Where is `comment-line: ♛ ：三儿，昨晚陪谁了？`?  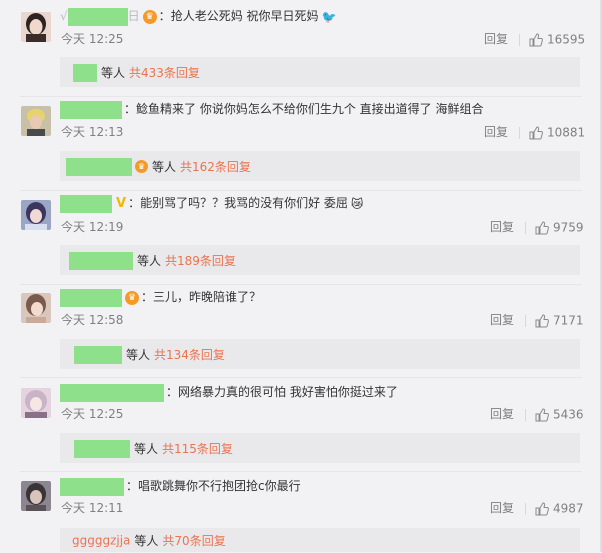
comment-line: ♛ ：三儿，昨晚陪谁了？ is located at coordinates (160, 297).